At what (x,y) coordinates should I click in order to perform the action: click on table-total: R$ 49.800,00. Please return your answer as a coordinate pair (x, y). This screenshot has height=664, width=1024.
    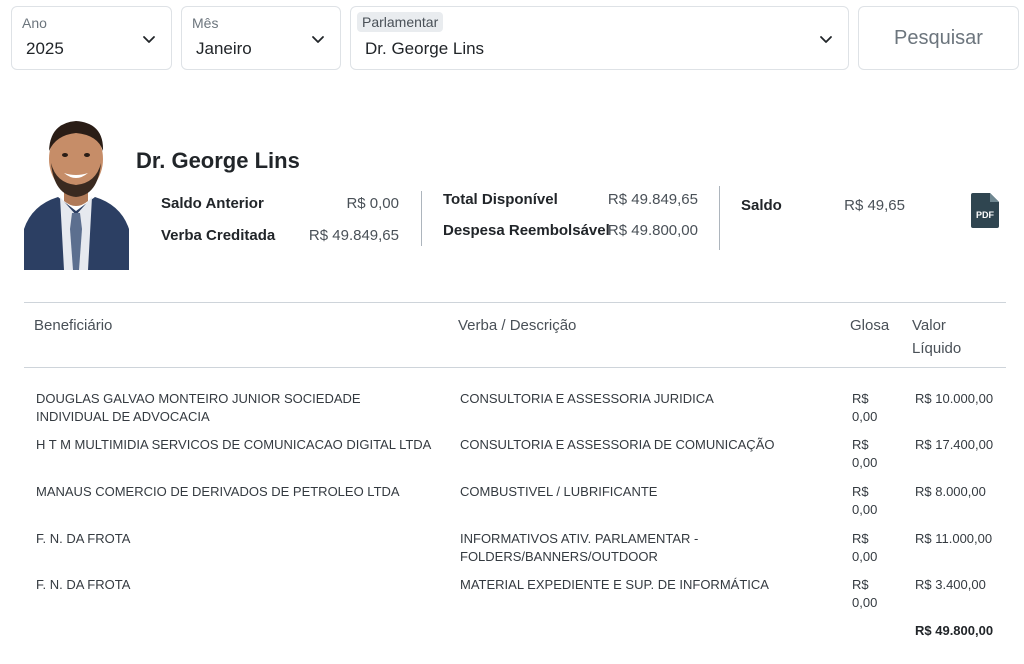
    Looking at the image, I should click on (954, 630).